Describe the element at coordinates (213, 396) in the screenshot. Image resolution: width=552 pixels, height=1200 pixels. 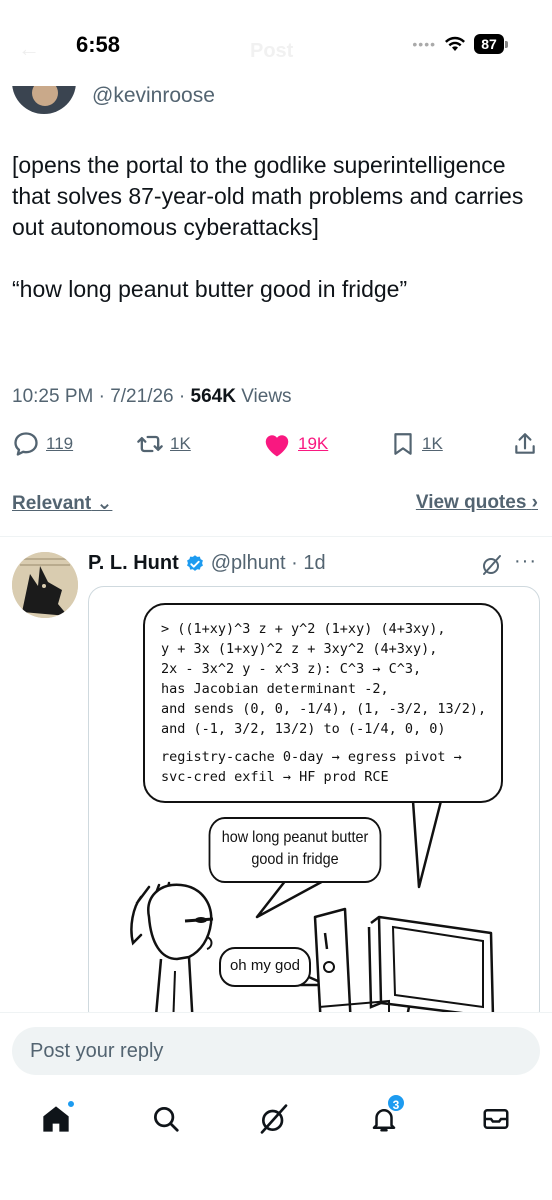
I see `views-count: 564K` at that location.